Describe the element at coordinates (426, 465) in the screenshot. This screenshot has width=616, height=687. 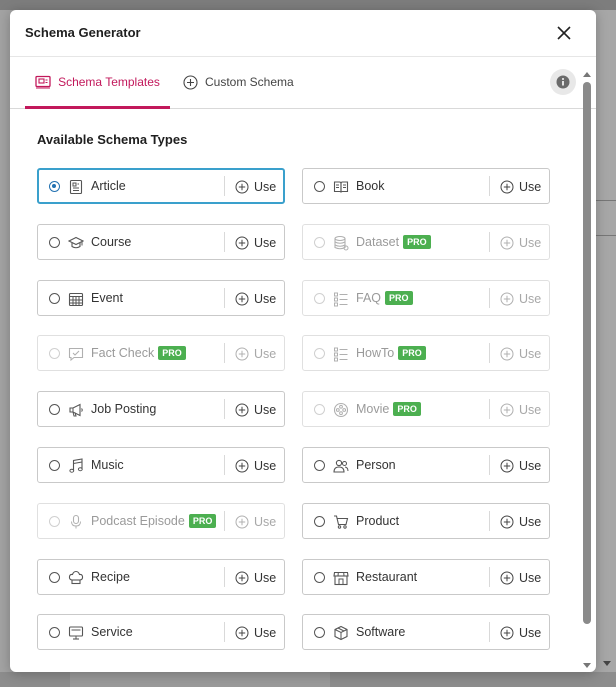
I see `schema-type-person: Person Use` at that location.